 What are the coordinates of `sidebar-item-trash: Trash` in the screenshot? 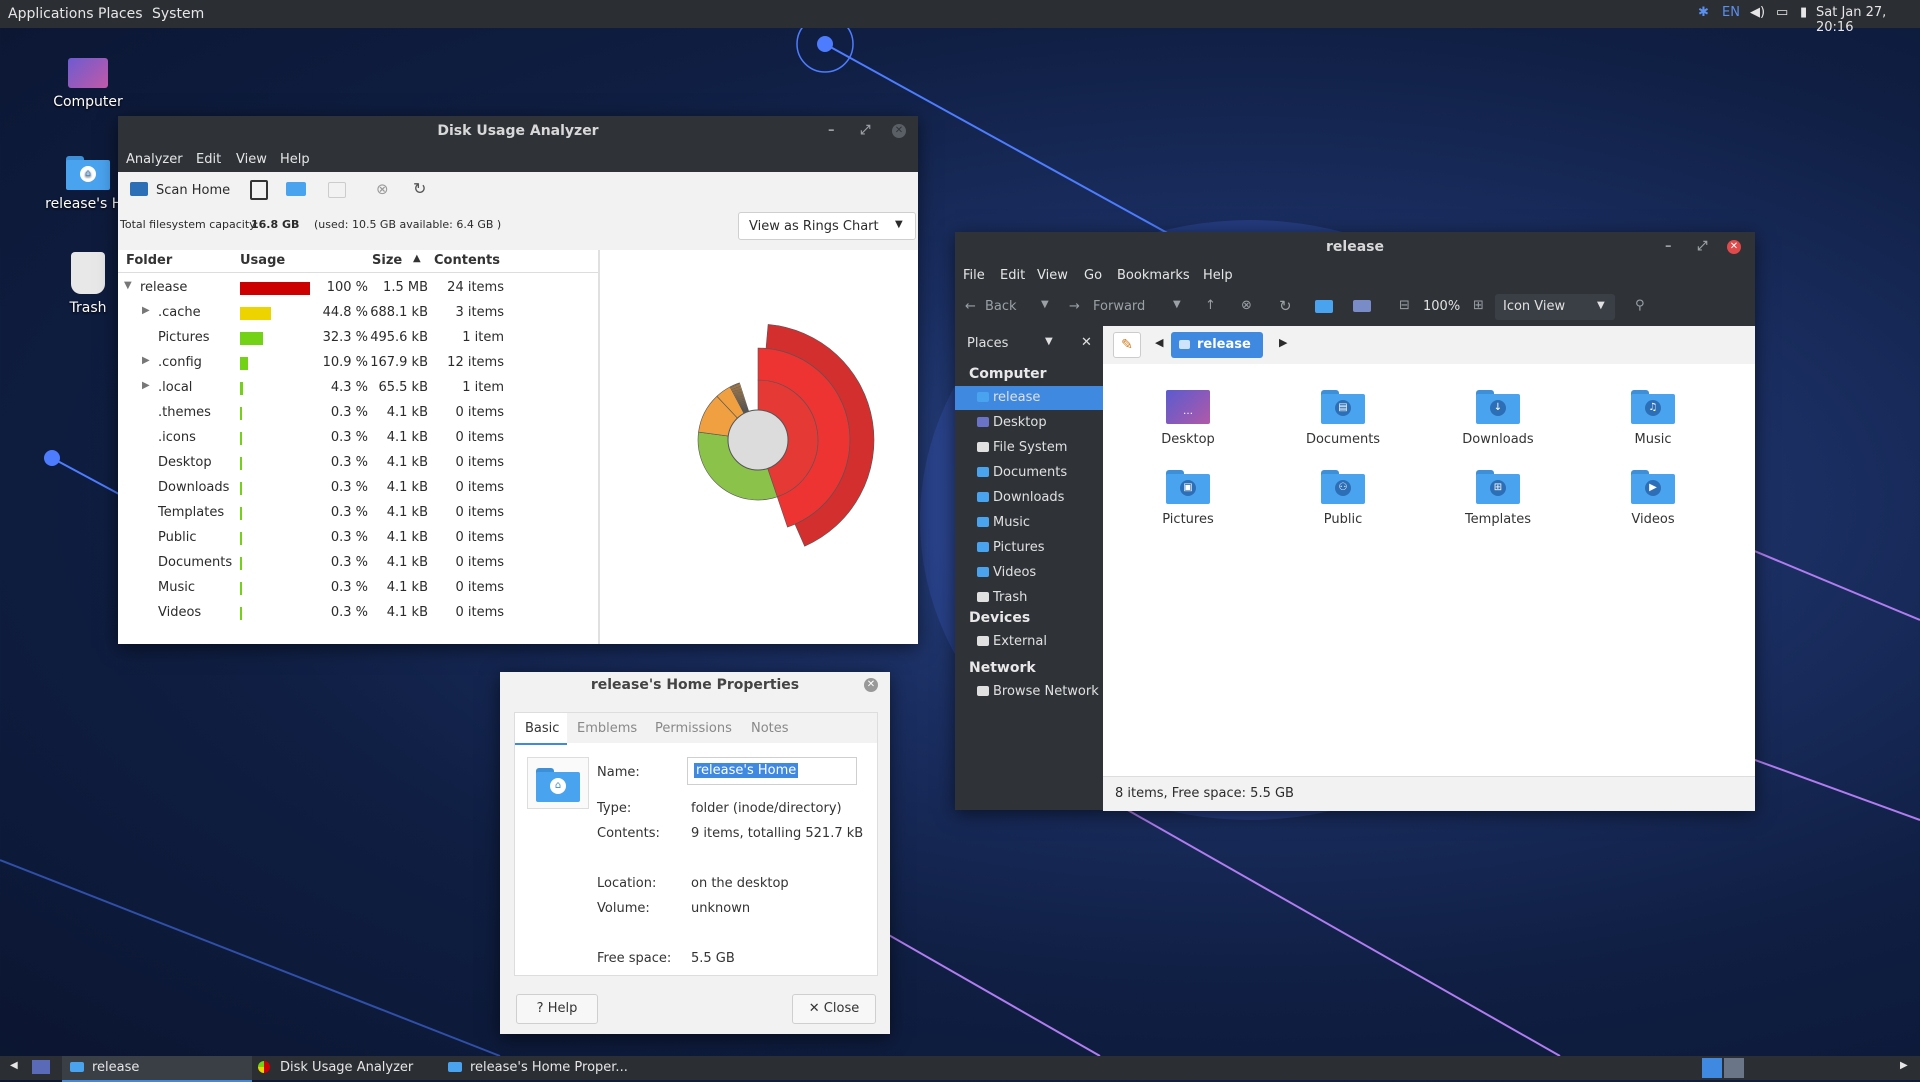 It's located at (1029, 598).